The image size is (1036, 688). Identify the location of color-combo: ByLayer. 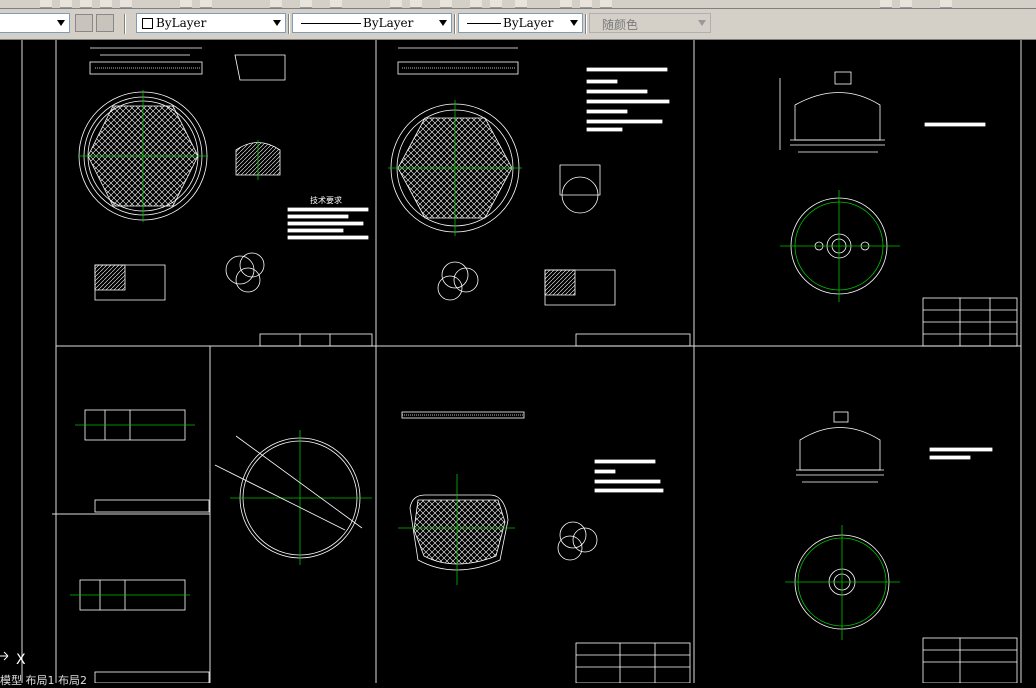
(211, 23).